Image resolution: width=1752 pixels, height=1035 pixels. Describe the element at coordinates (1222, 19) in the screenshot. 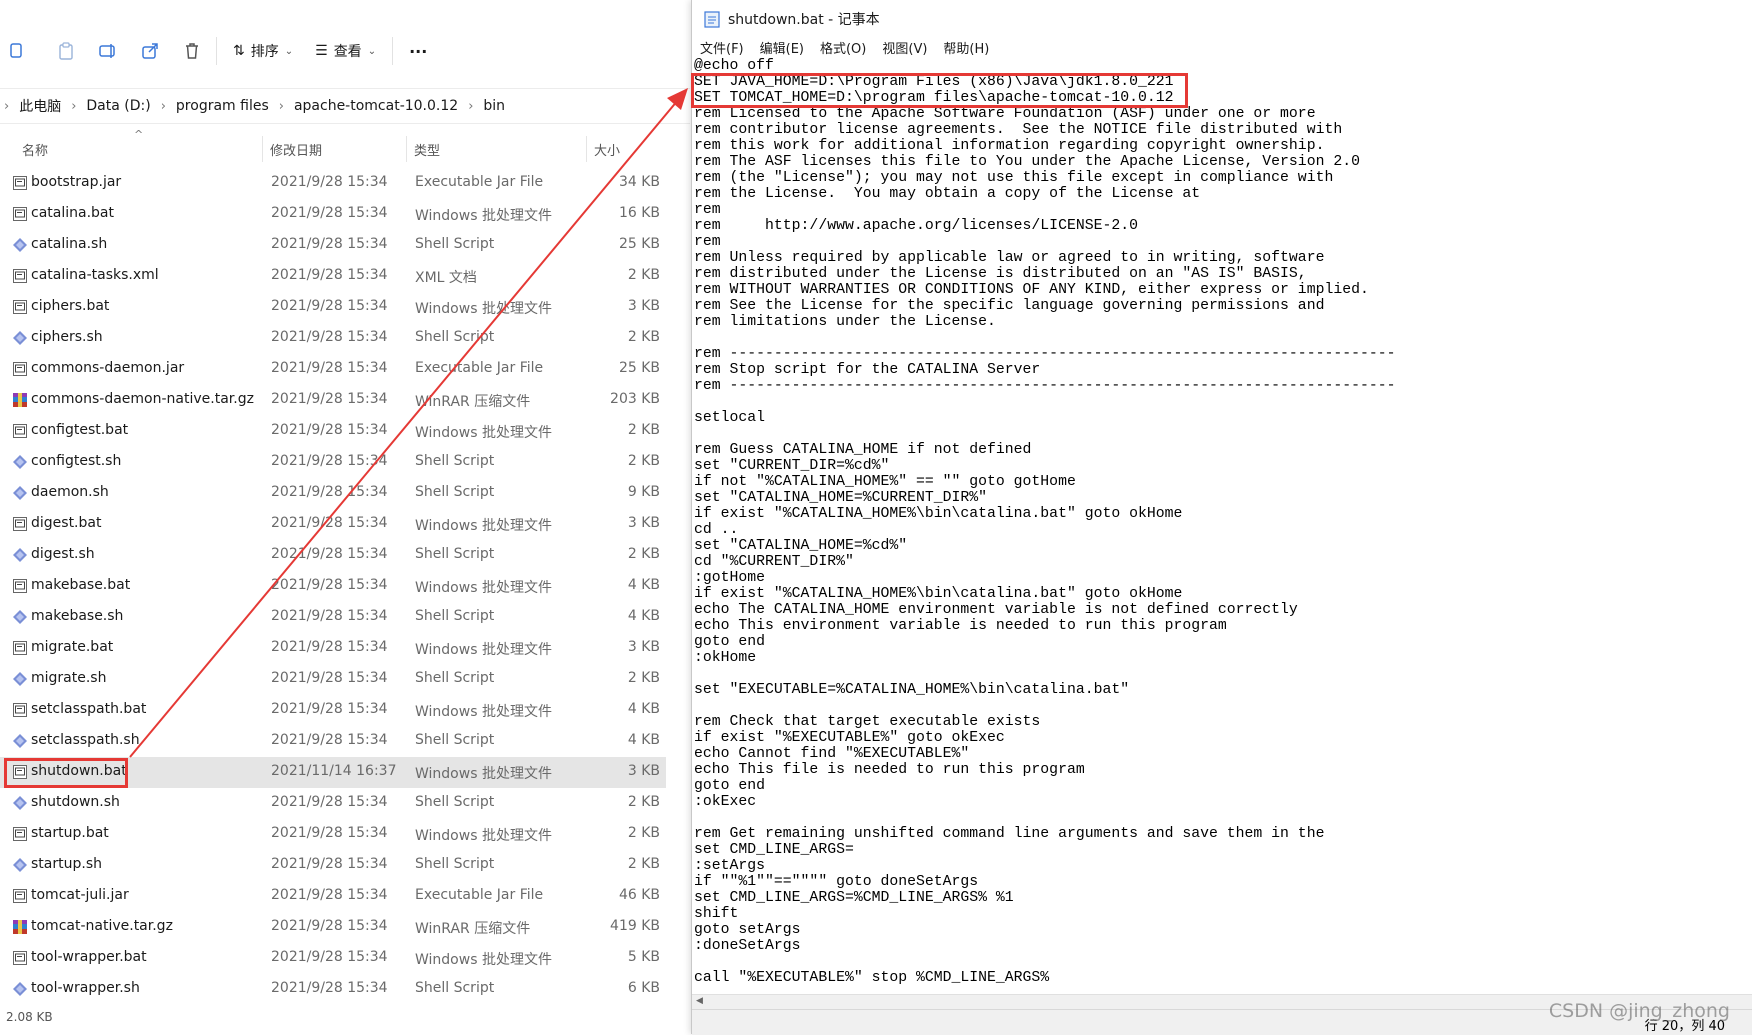

I see `notepad-titlebar: shutdown.bat - 记事本` at that location.